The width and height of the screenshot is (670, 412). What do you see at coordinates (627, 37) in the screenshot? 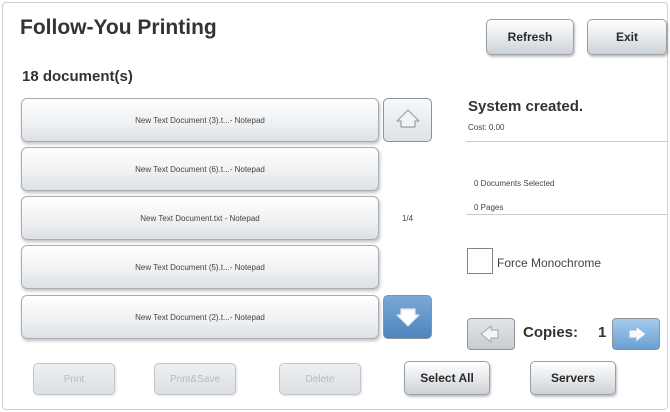
I see `exit-button: Exit` at bounding box center [627, 37].